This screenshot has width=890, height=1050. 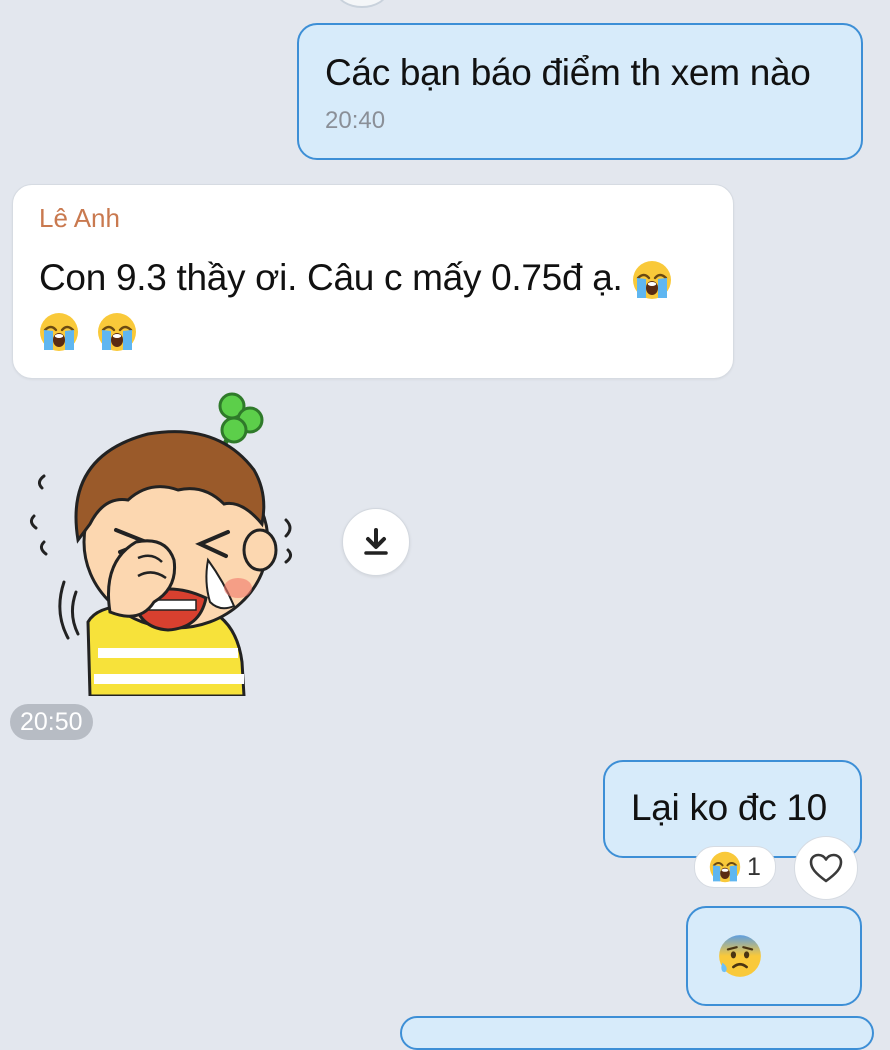 I want to click on message-text: Con 9.3 thầy ơi. Câu c mấy 0.75đ ạ., so click(x=373, y=304).